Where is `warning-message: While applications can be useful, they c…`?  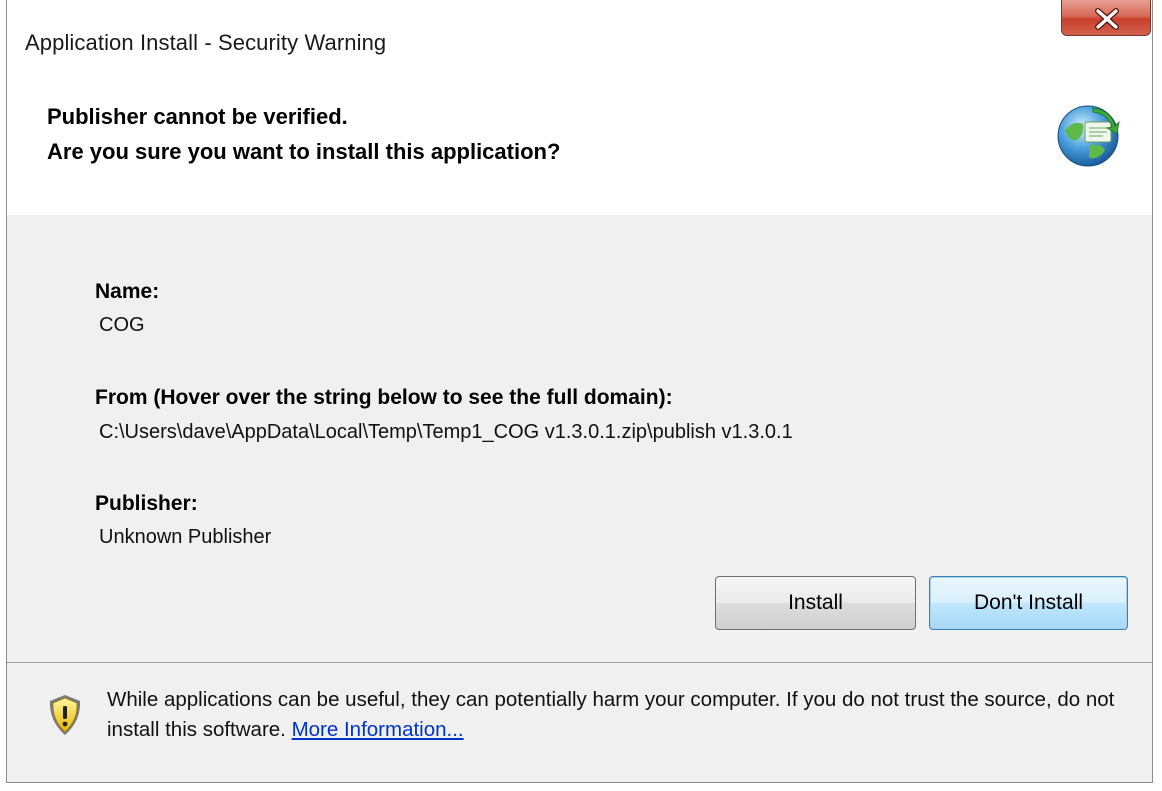 warning-message: While applications can be useful, they c… is located at coordinates (622, 715).